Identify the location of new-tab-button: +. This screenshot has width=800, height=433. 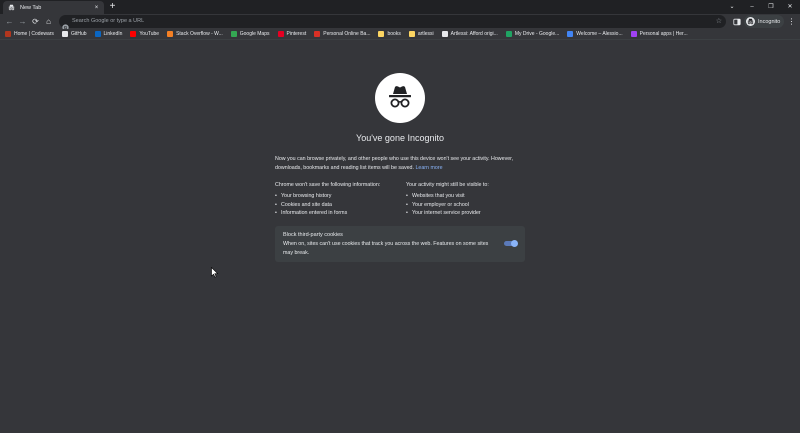
(112, 7).